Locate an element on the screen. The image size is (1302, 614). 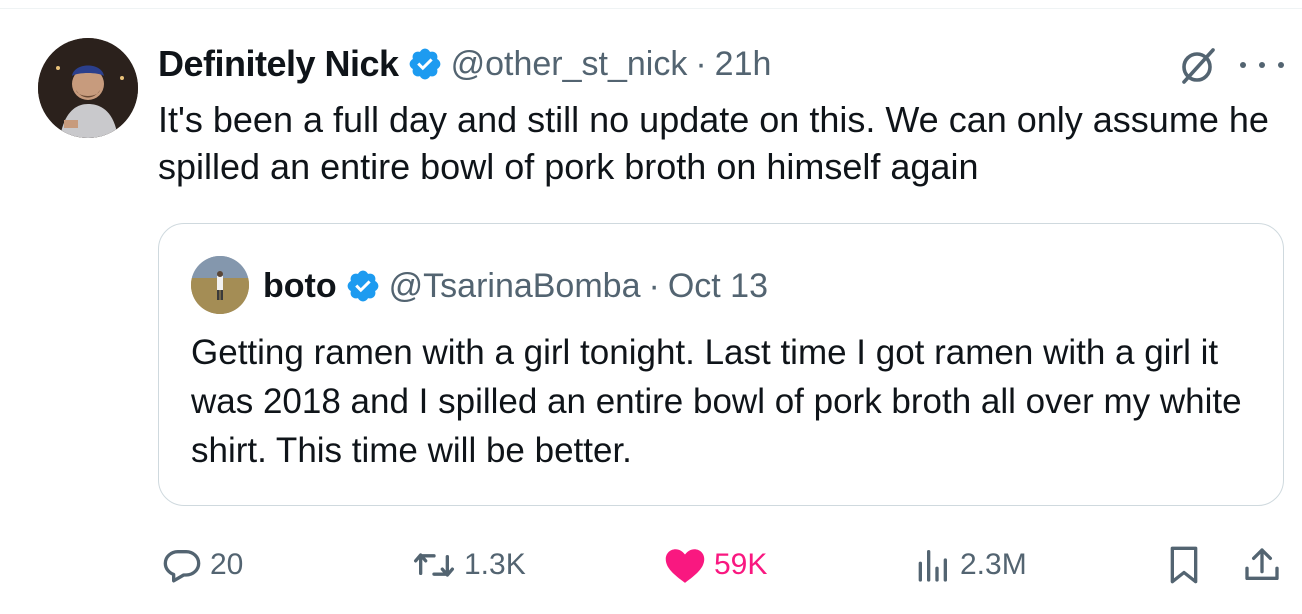
bookmark-button is located at coordinates (1184, 565).